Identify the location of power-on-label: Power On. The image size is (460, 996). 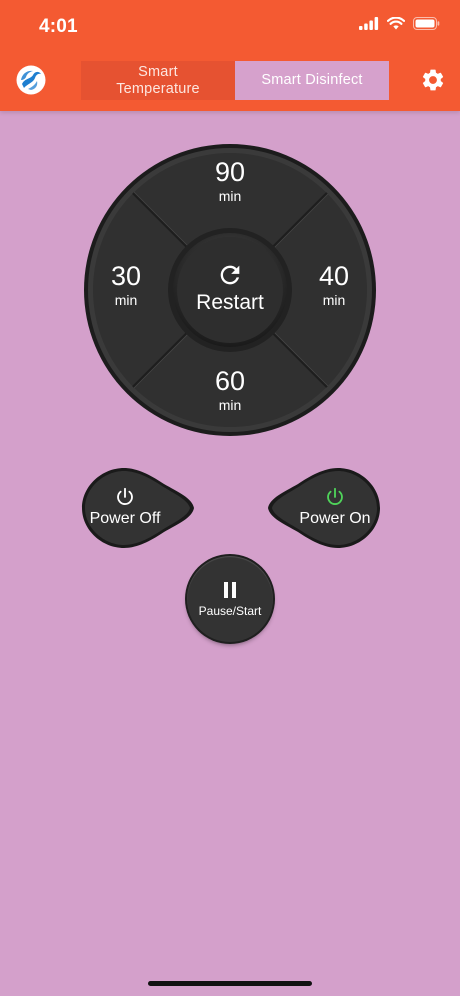
(335, 518).